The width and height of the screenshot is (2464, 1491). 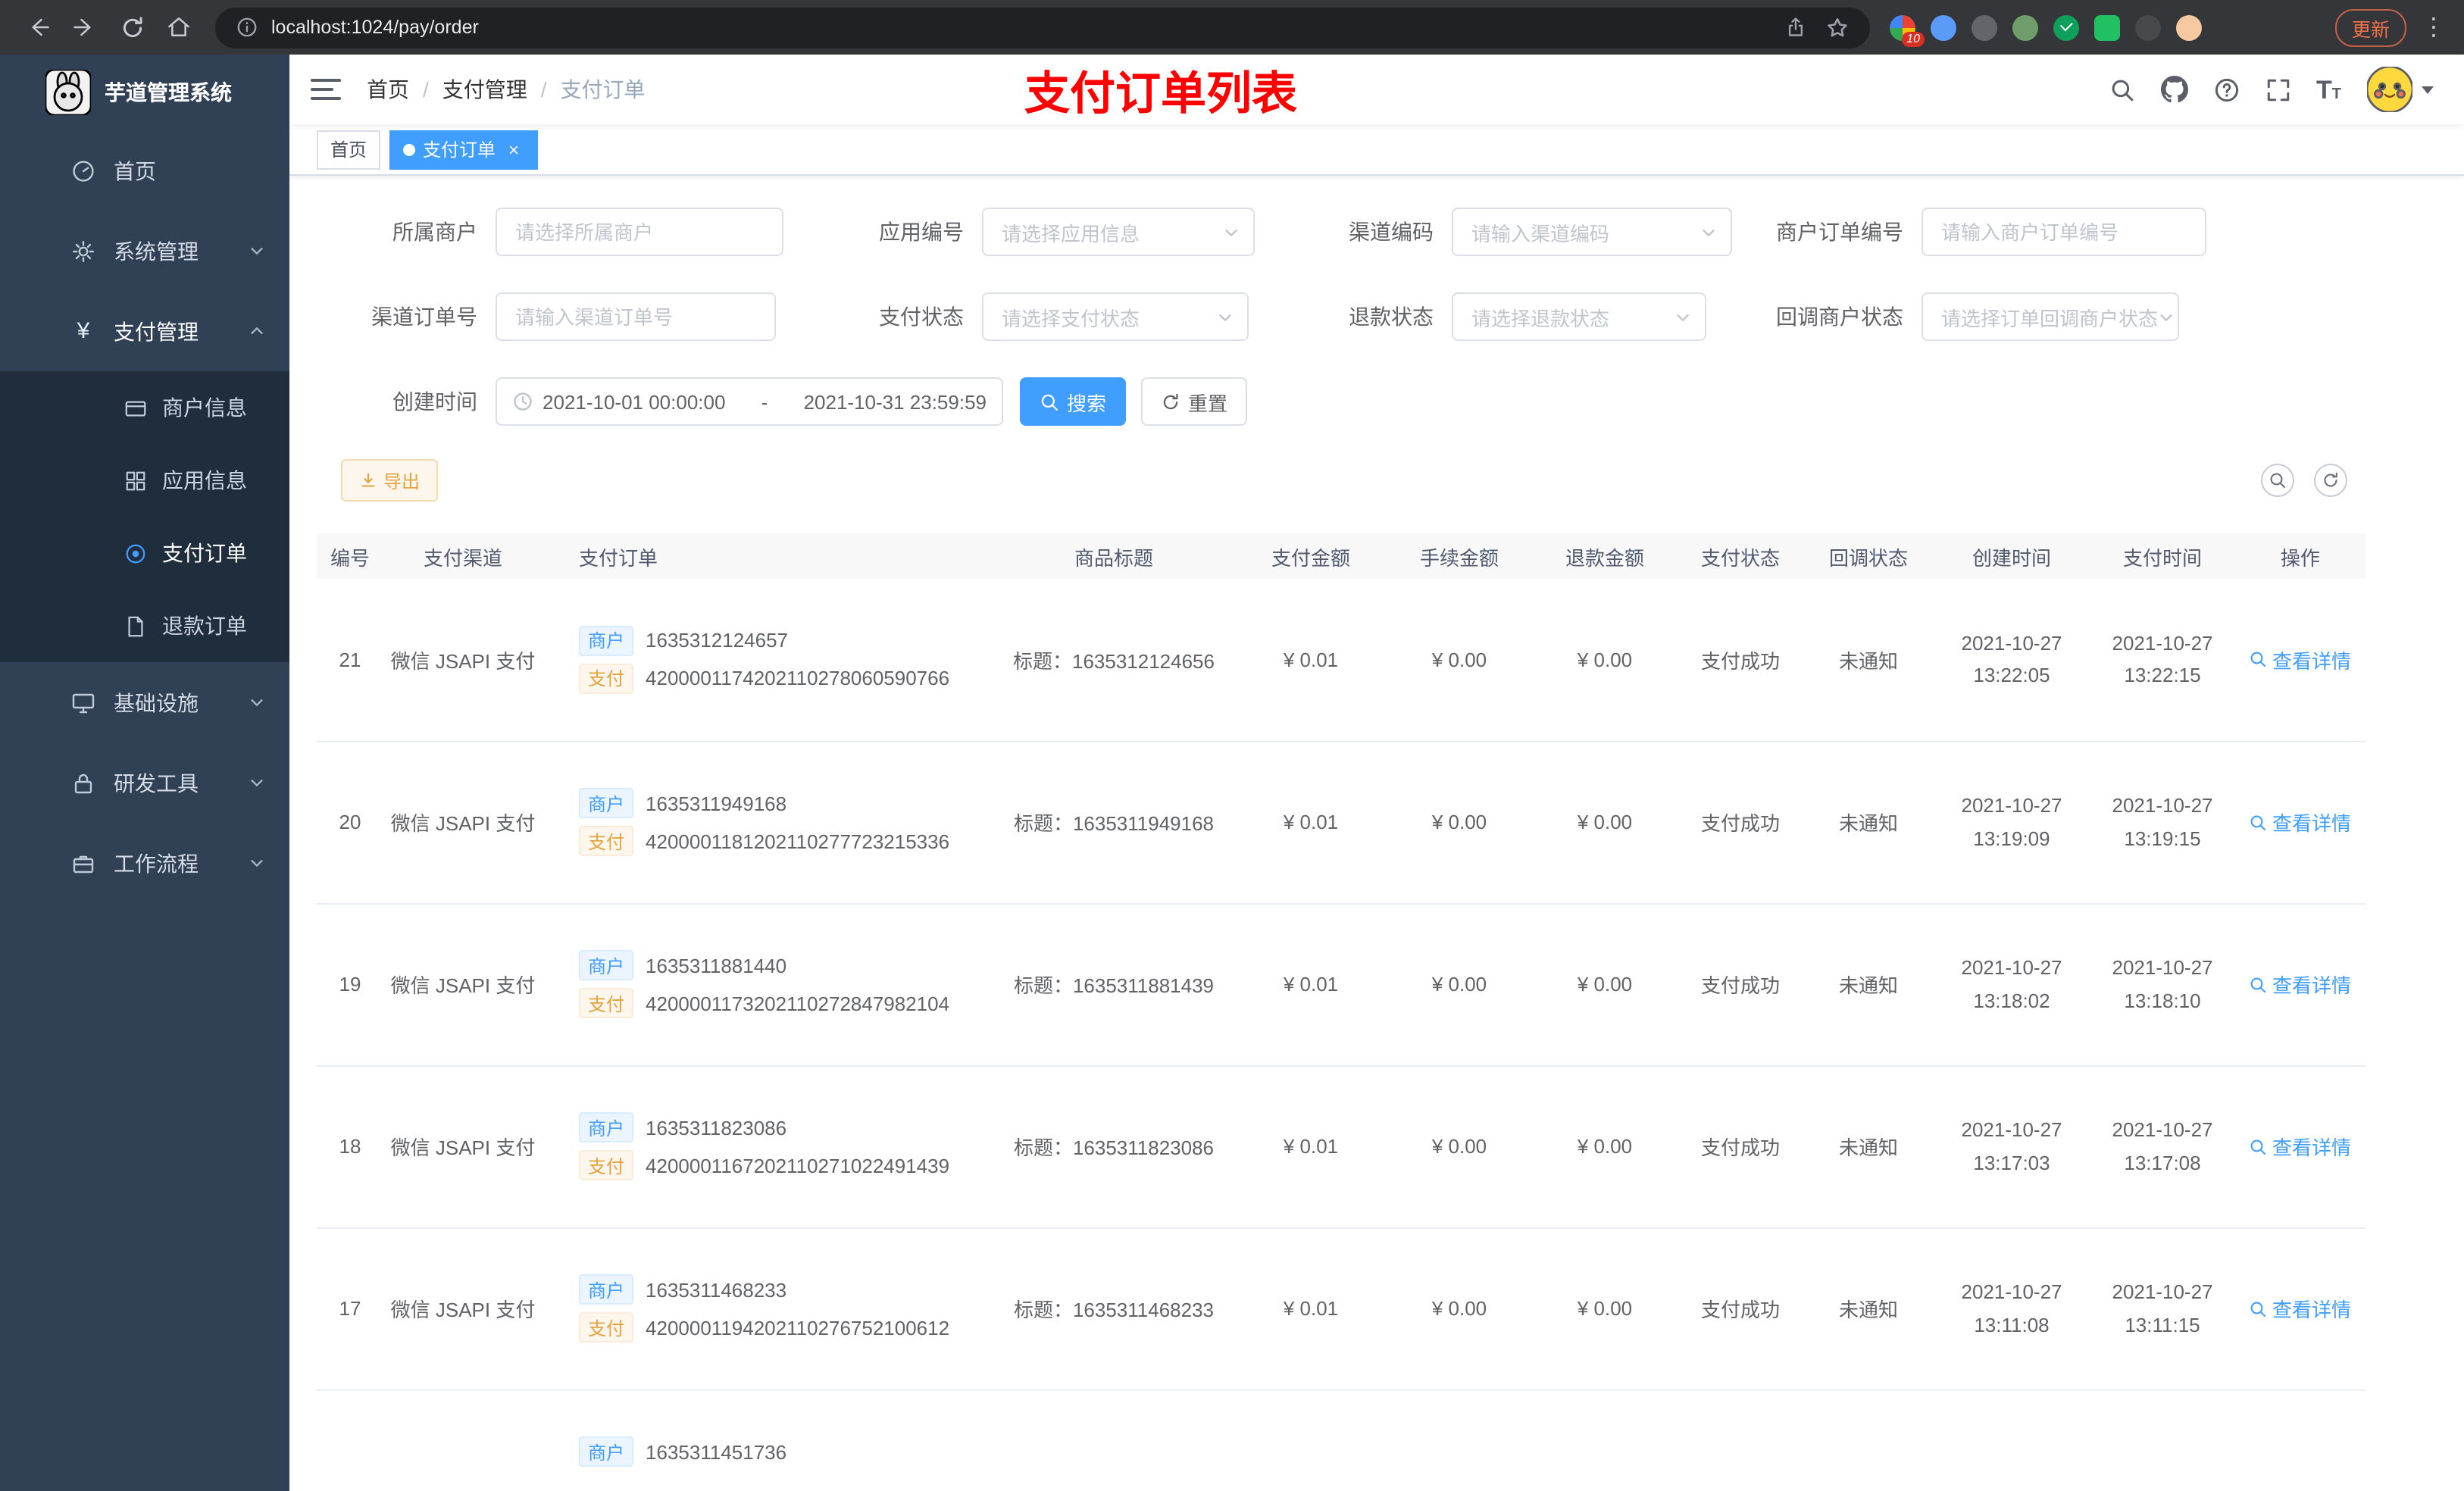 What do you see at coordinates (768, 556) in the screenshot?
I see `column-header: 支付订单` at bounding box center [768, 556].